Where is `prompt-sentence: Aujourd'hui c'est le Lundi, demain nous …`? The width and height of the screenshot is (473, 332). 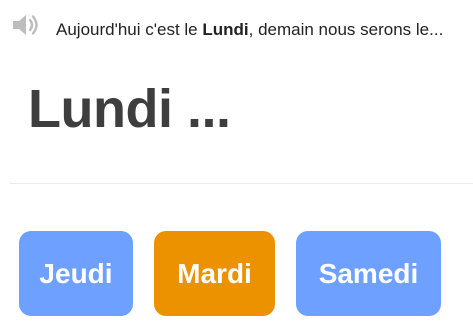 prompt-sentence: Aujourd'hui c'est le Lundi, demain nous … is located at coordinates (261, 30).